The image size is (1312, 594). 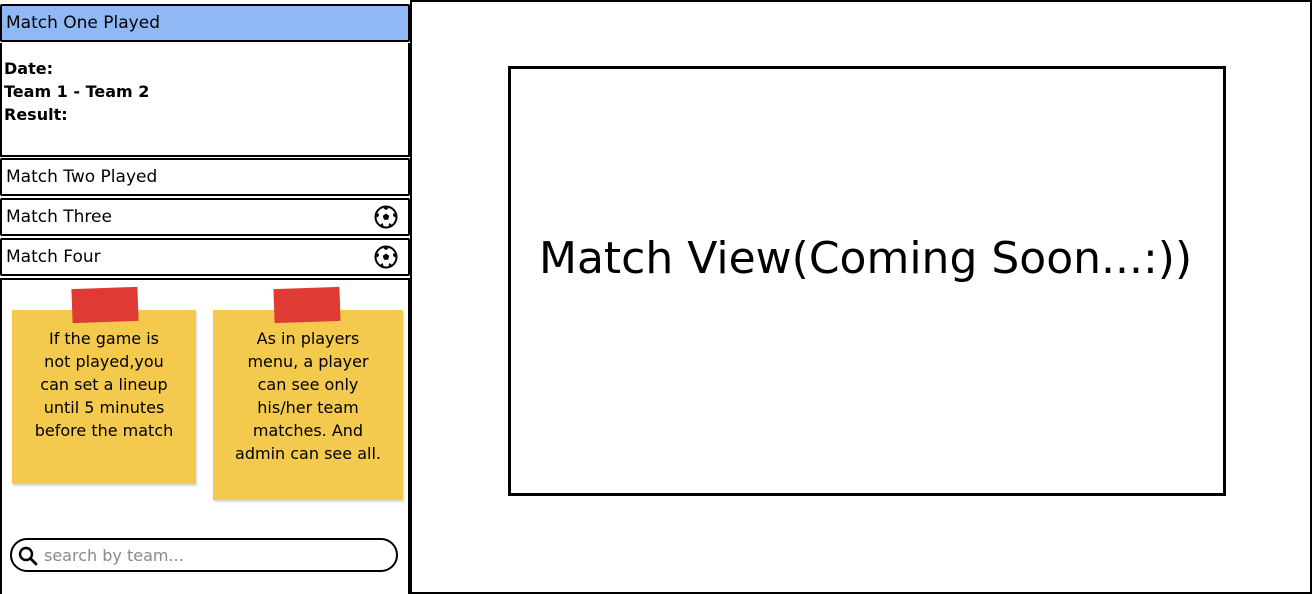 What do you see at coordinates (104, 361) in the screenshot?
I see `note-line: not played,you` at bounding box center [104, 361].